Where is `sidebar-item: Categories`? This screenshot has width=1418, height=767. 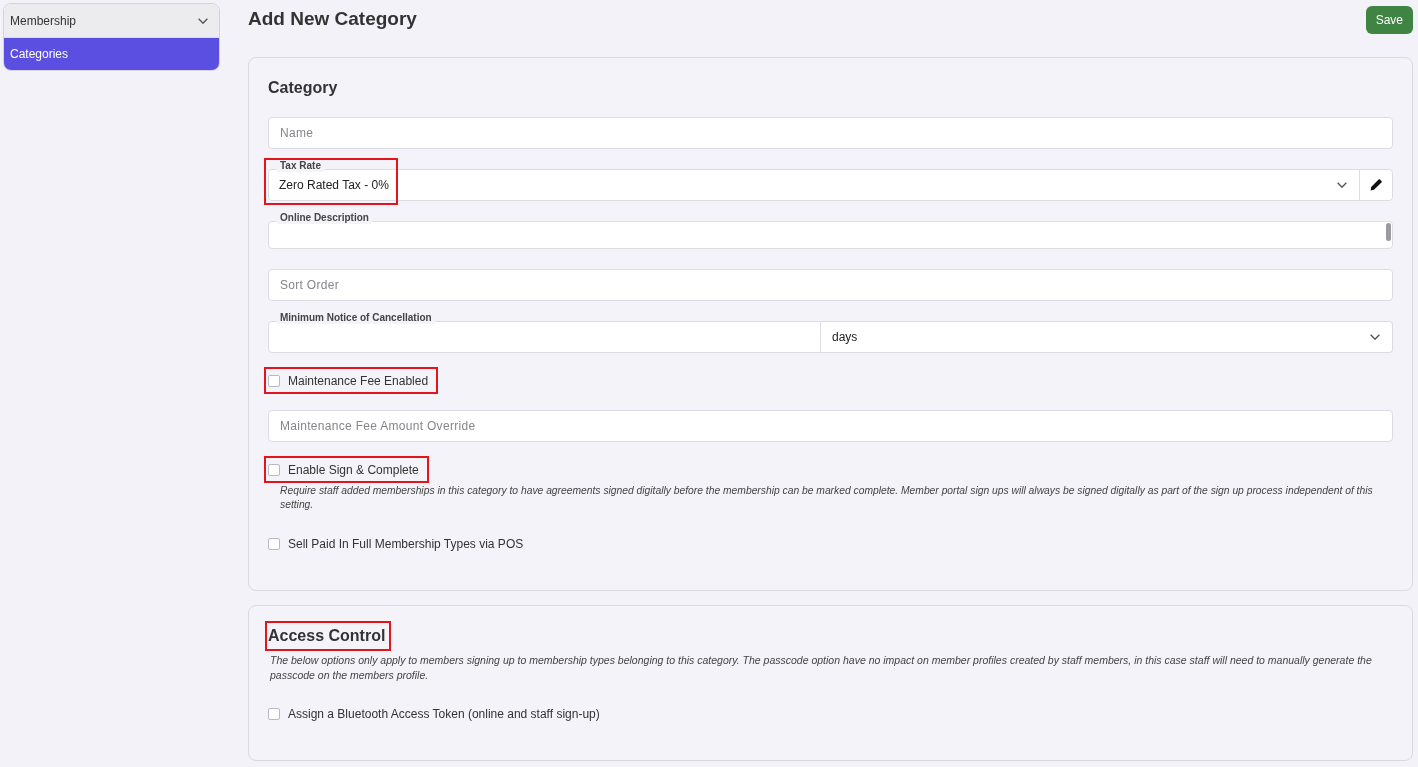
sidebar-item: Categories is located at coordinates (111, 54).